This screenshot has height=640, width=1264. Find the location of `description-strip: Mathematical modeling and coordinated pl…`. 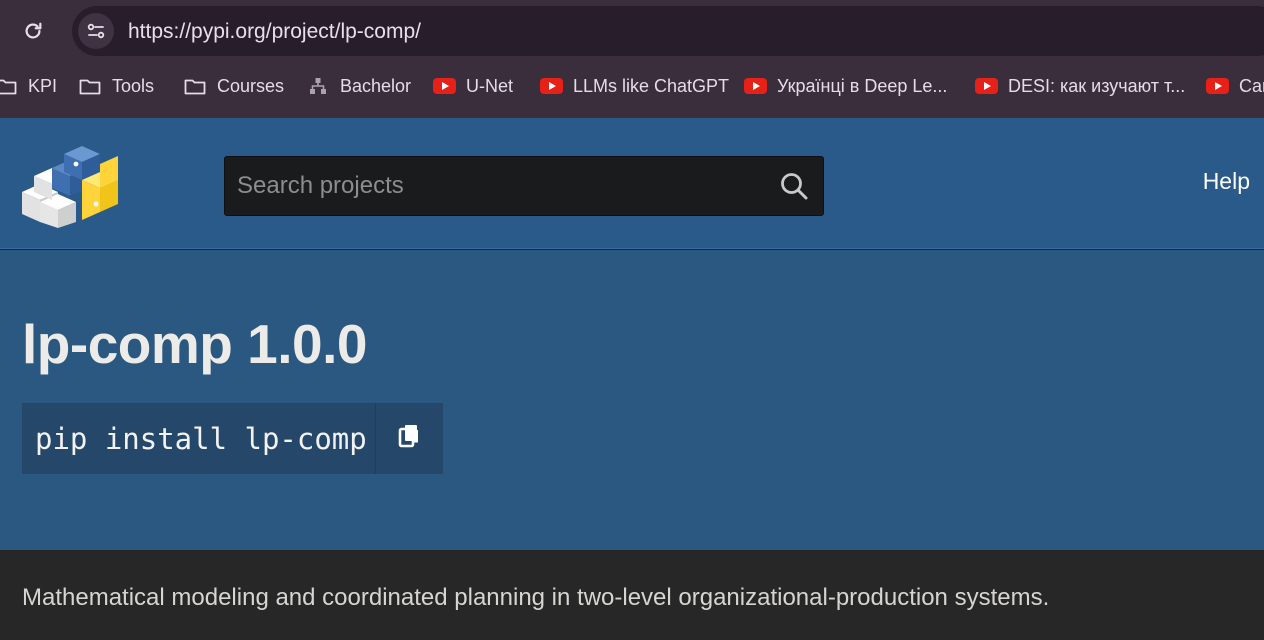

description-strip: Mathematical modeling and coordinated pl… is located at coordinates (632, 595).